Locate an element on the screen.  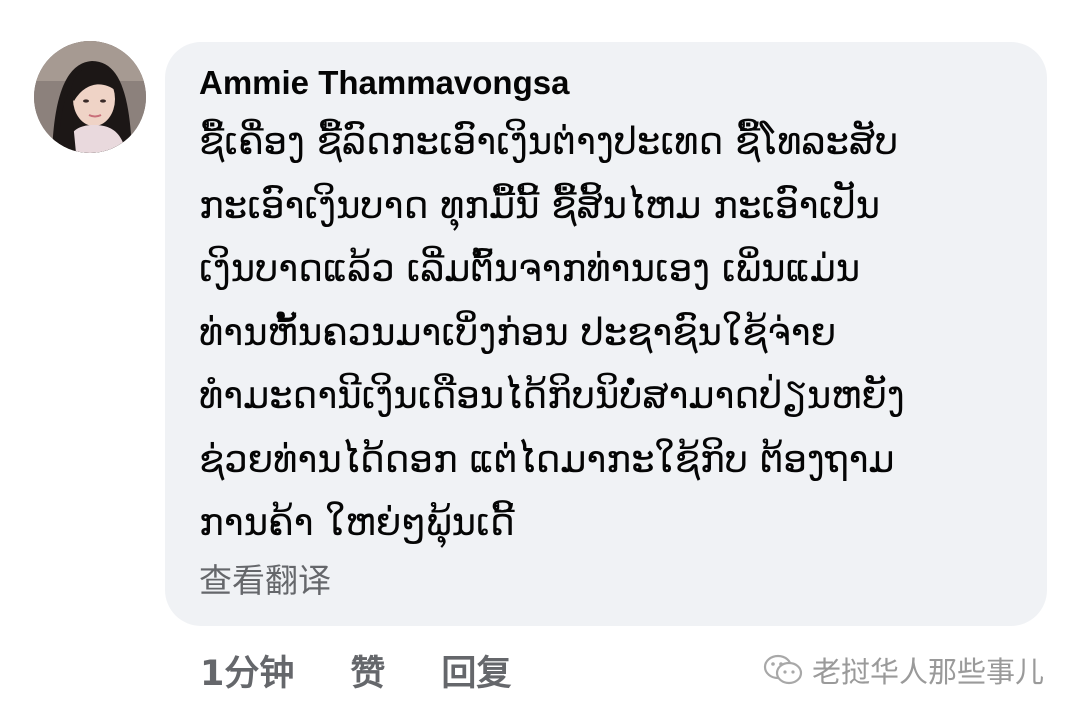
profile-photo-icon is located at coordinates (90, 97).